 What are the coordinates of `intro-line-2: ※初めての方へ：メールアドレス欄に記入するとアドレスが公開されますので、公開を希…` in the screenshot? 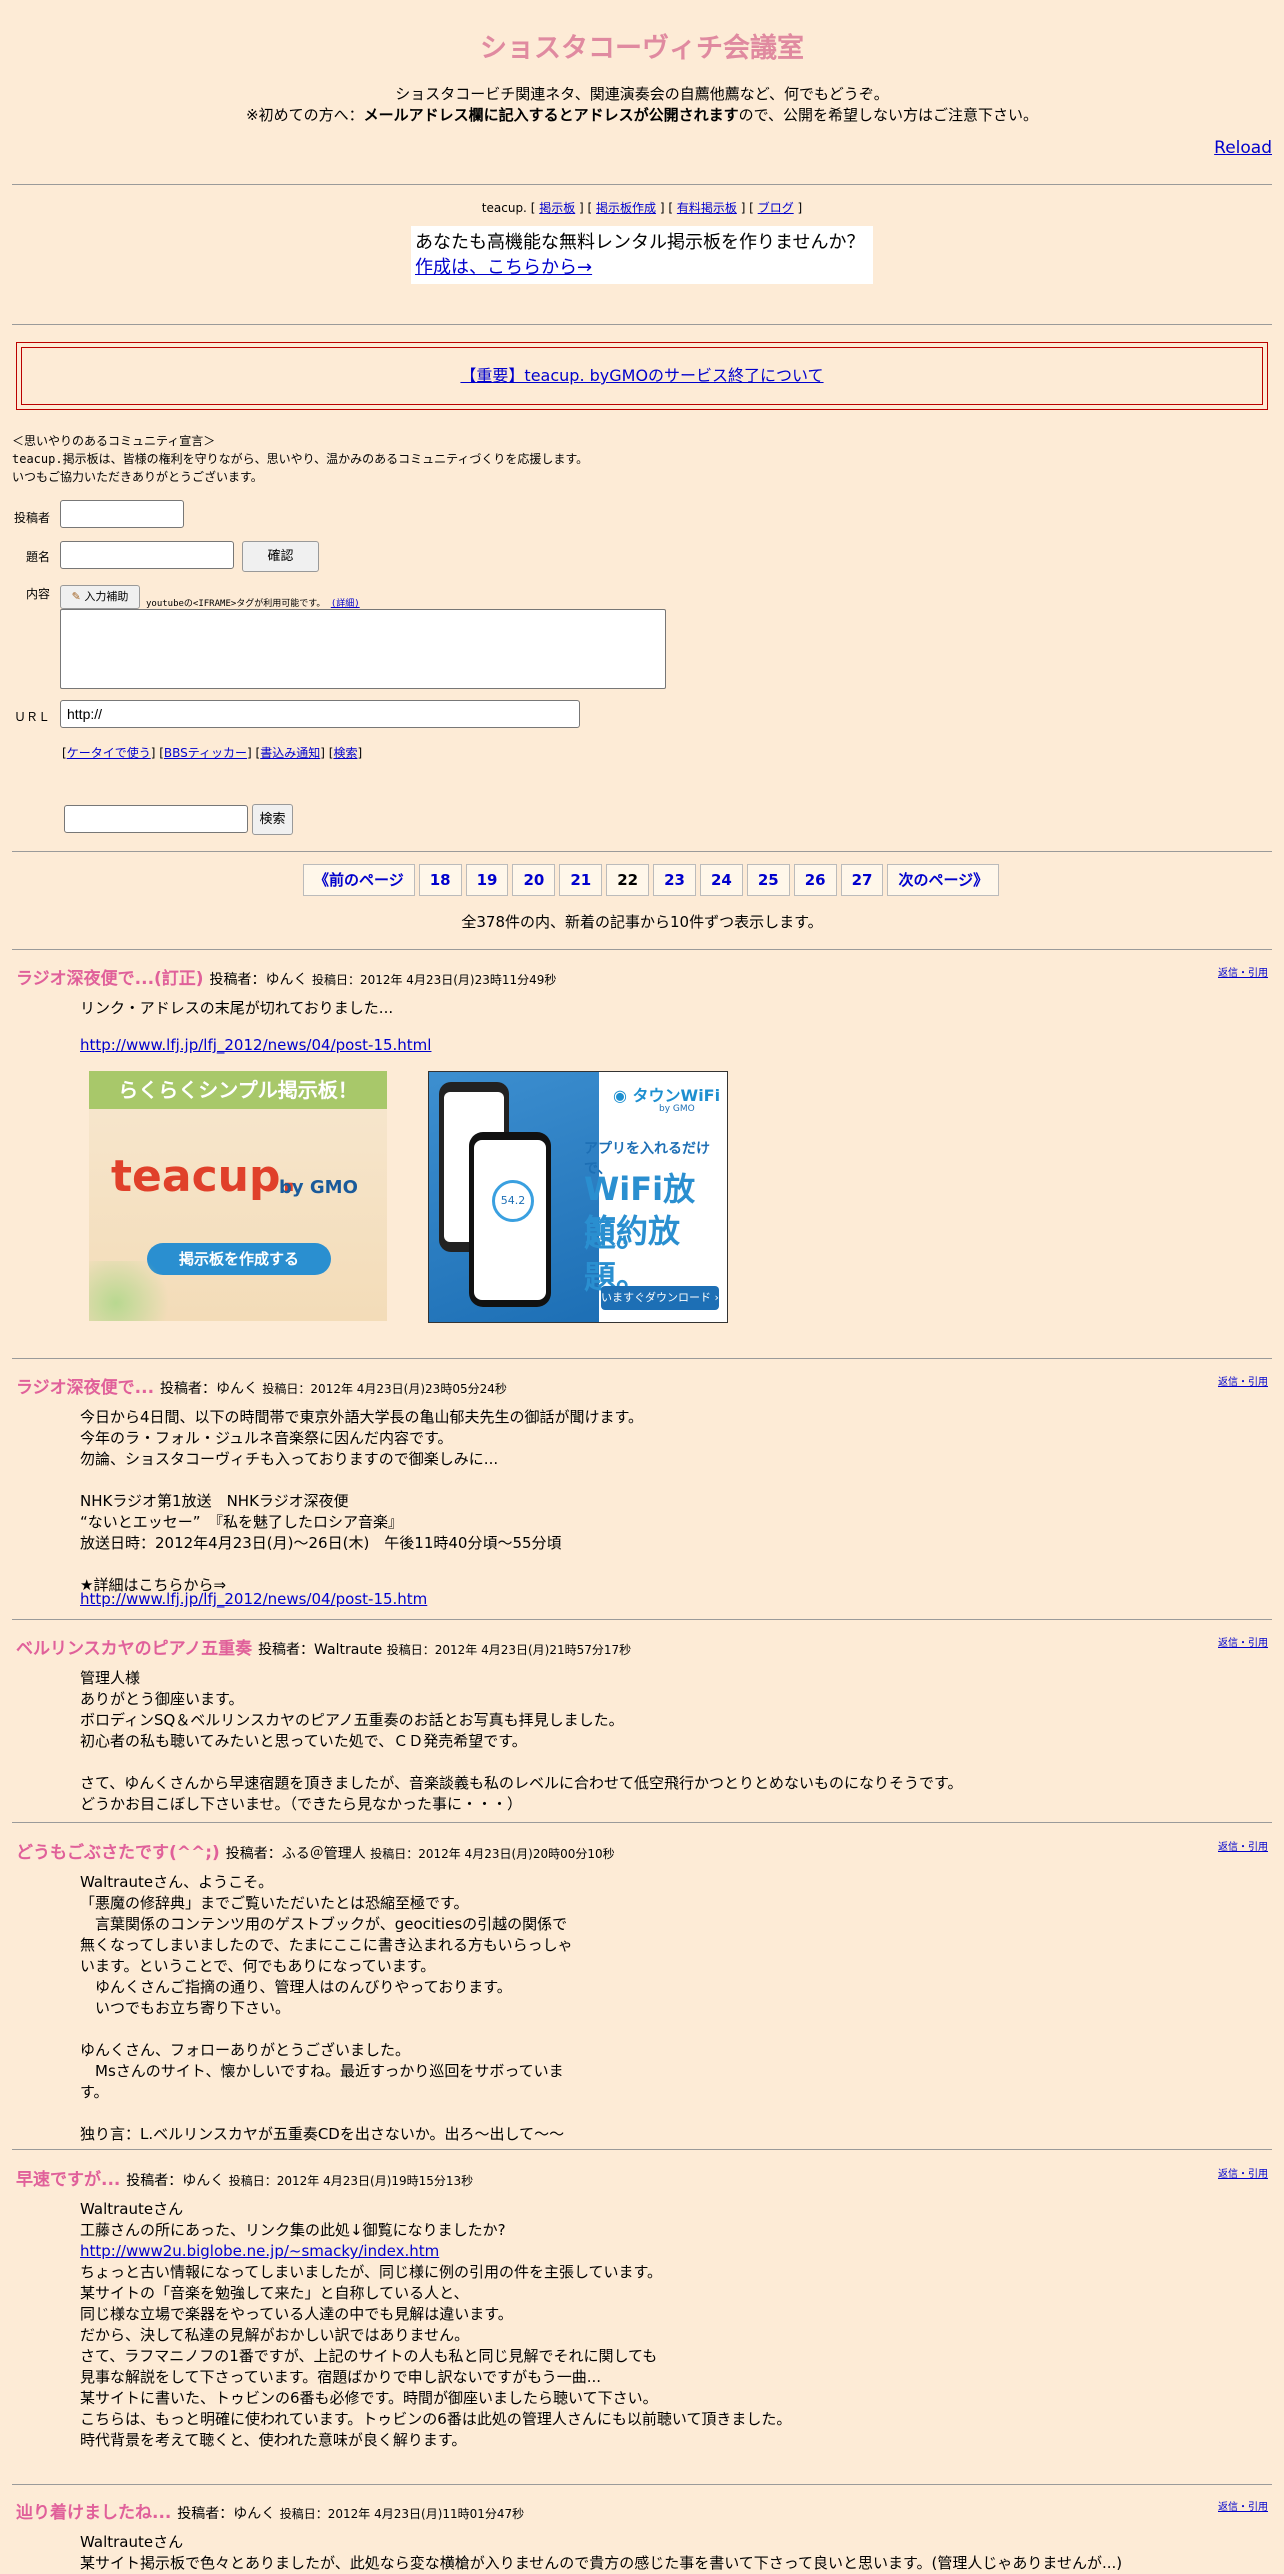 It's located at (642, 115).